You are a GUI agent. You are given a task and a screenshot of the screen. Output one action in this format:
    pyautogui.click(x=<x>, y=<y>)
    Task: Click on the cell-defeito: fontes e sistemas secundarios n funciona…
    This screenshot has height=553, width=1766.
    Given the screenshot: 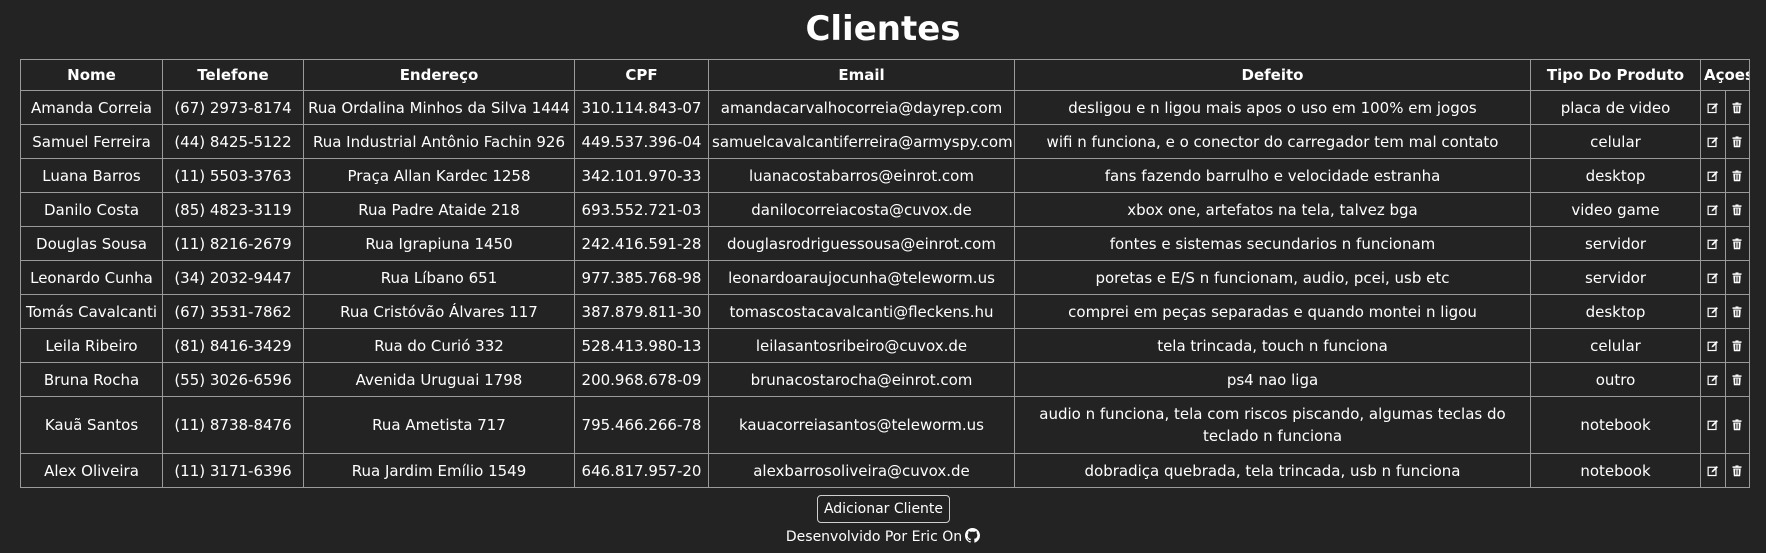 What is the action you would take?
    pyautogui.click(x=1272, y=243)
    